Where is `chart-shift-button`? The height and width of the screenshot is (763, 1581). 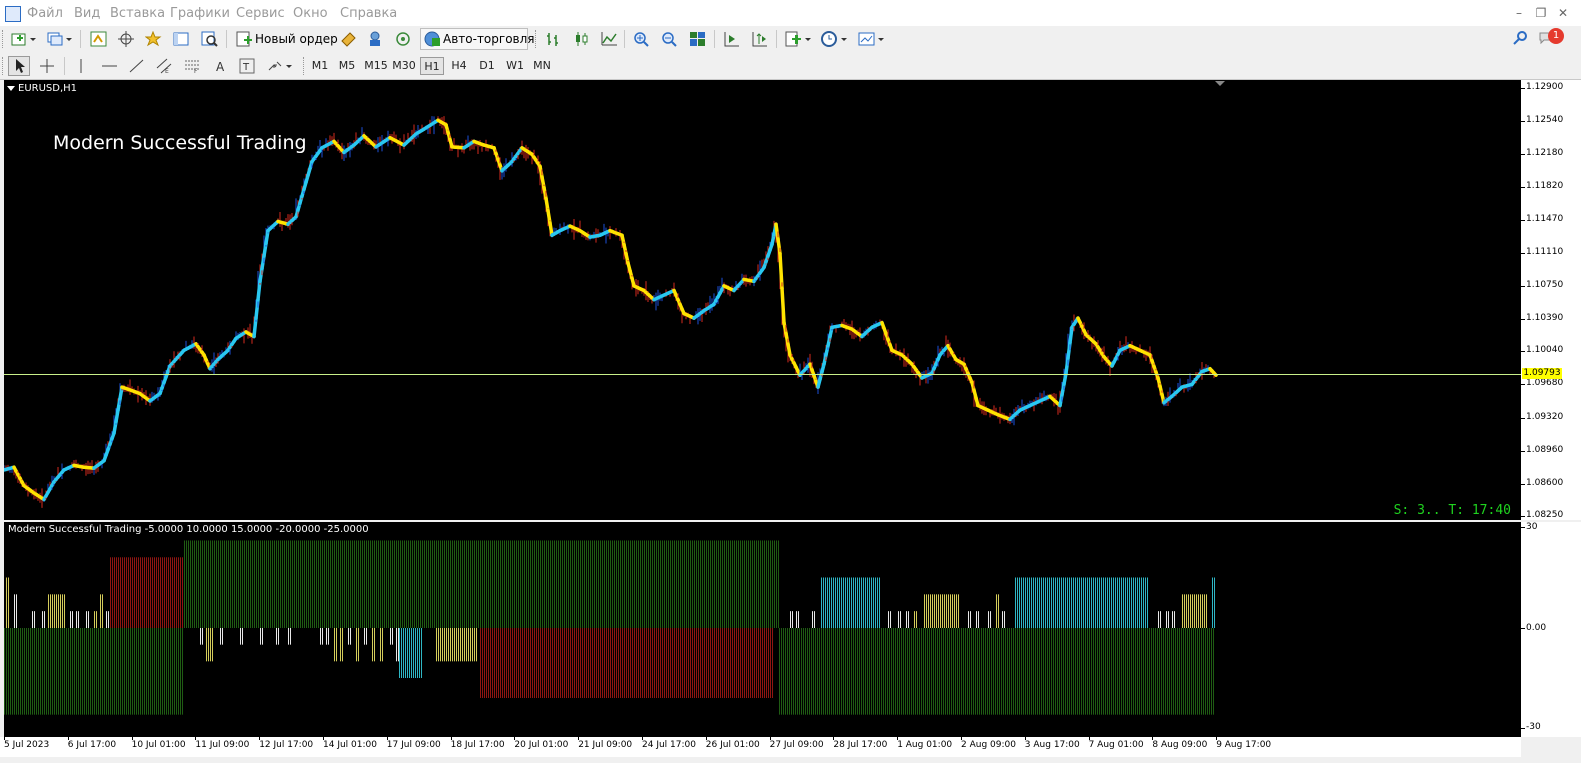
chart-shift-button is located at coordinates (759, 39).